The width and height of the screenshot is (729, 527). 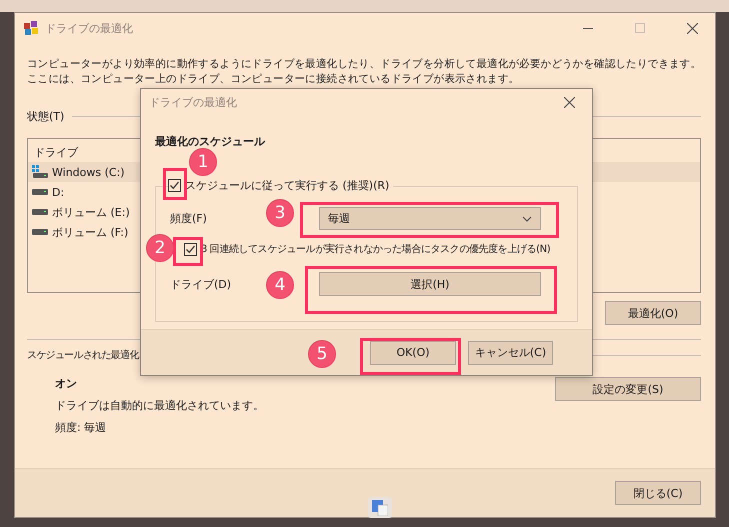 I want to click on schedule-frequency: 頻度: 毎週, so click(x=81, y=427).